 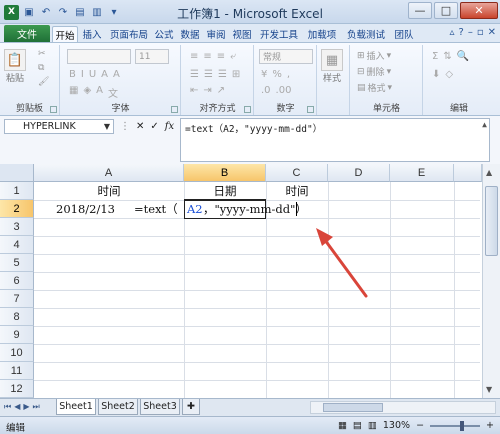 What do you see at coordinates (335, 140) in the screenshot?
I see `formula-input: =text（A2，"yyyy-mm-dd"） ▲` at bounding box center [335, 140].